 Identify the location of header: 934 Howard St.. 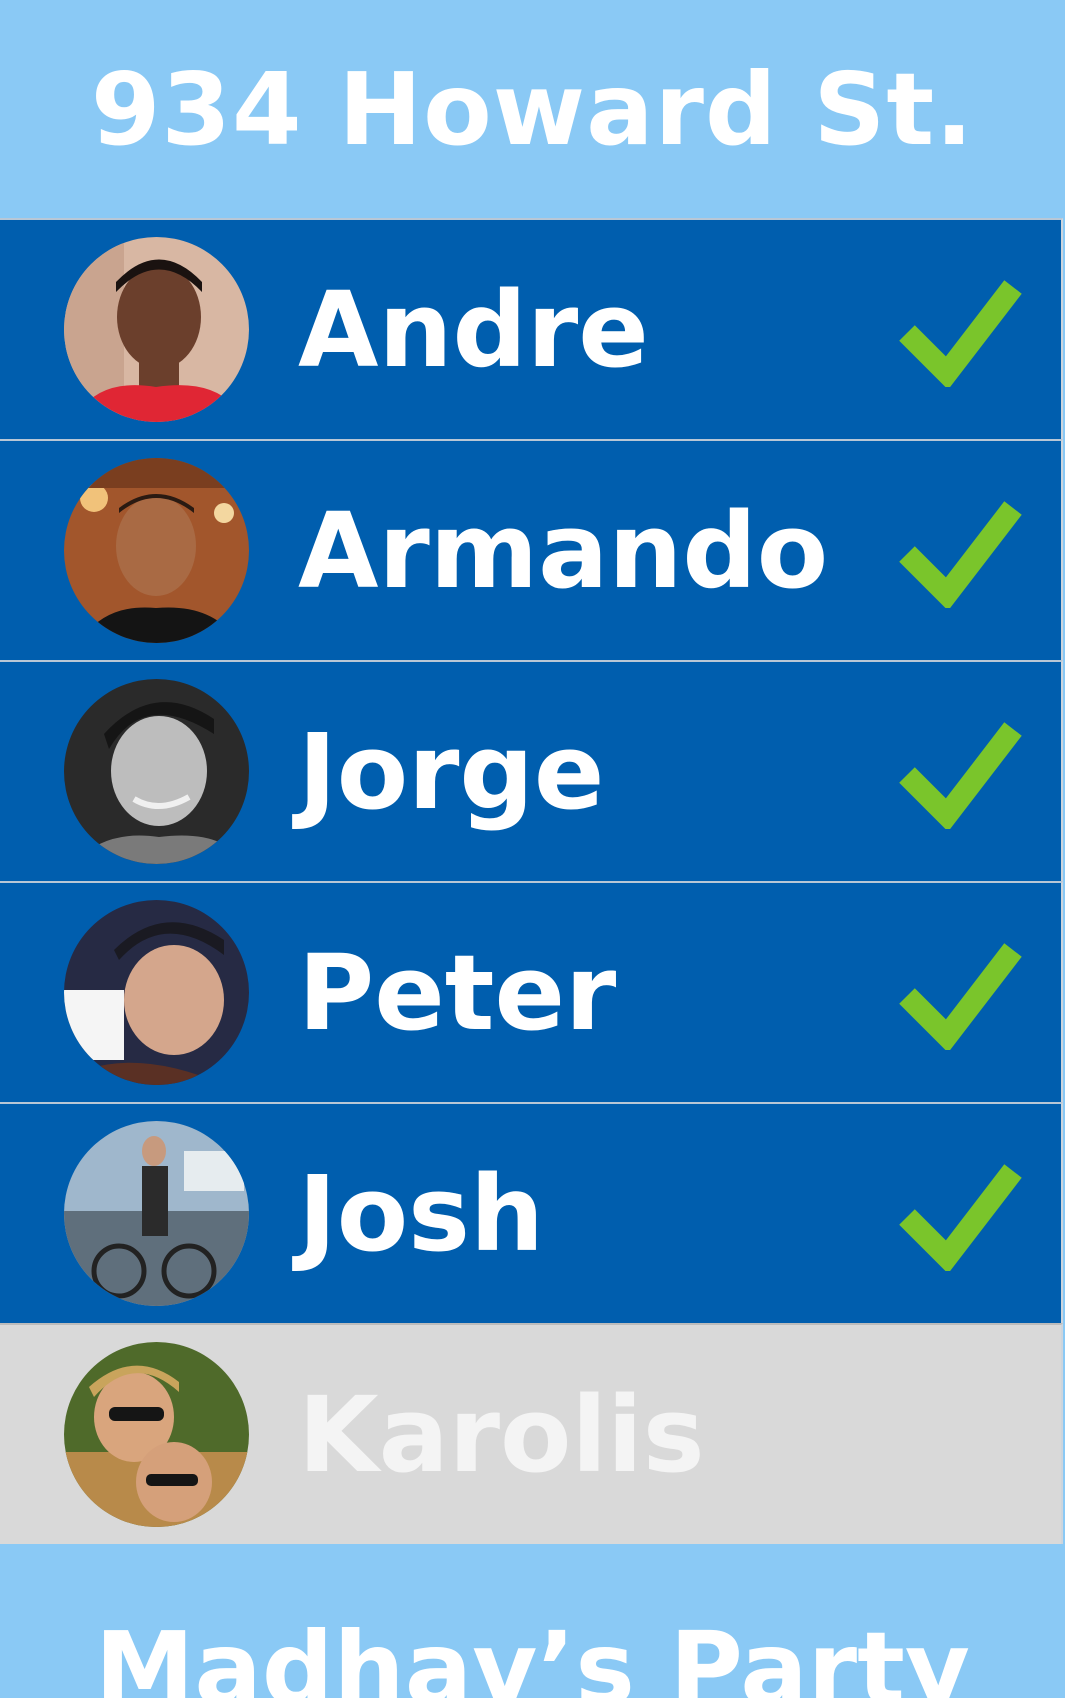
(532, 109).